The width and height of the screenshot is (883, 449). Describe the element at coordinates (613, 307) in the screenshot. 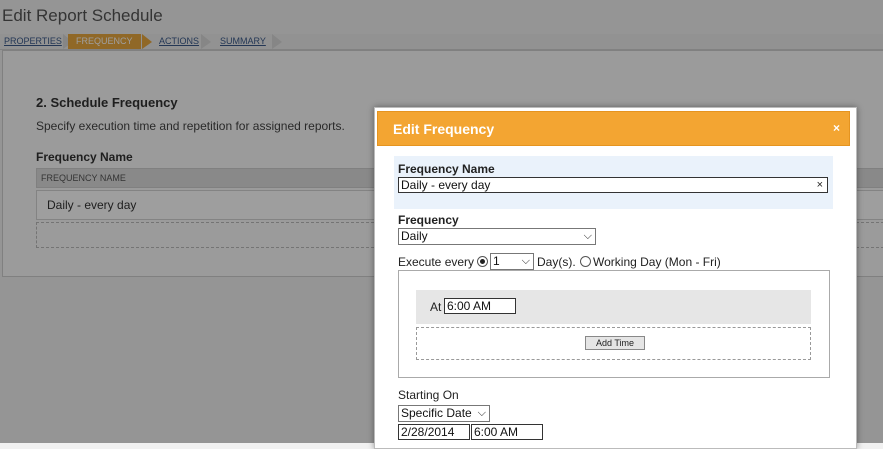

I see `time-row: At 6:00 AM` at that location.